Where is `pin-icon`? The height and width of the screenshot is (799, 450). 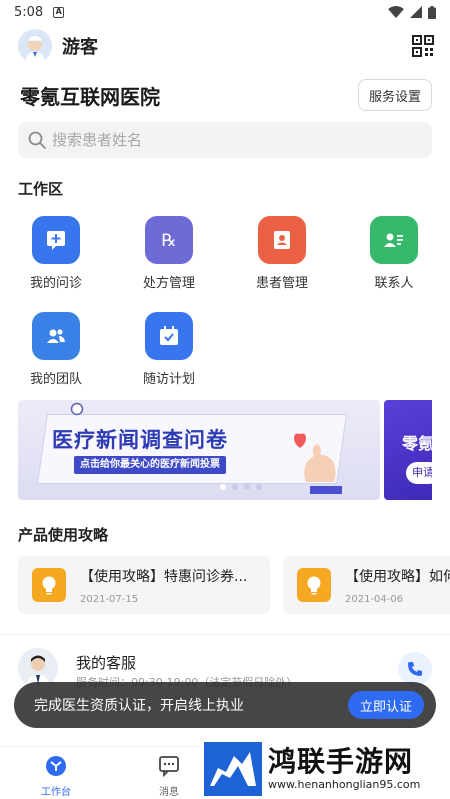 pin-icon is located at coordinates (77, 409).